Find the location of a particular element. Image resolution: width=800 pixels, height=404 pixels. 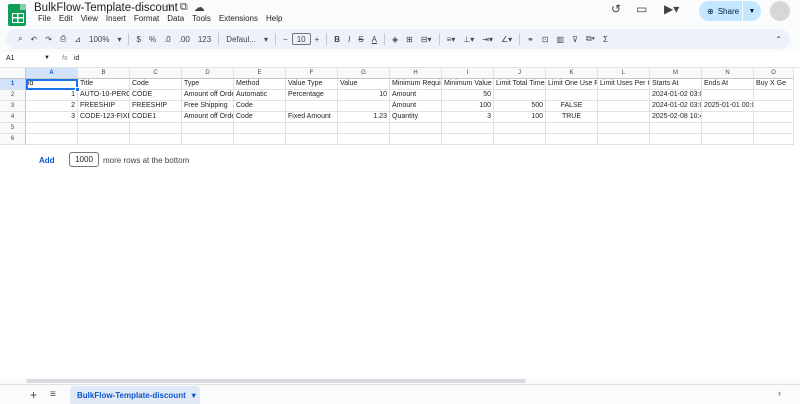

cell-o1: Buy X Ge is located at coordinates (774, 84).